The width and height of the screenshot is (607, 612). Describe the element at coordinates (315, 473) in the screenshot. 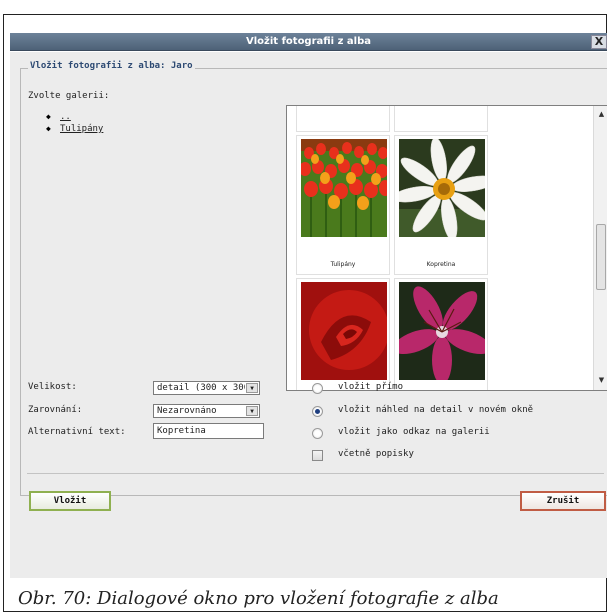

I see `divider` at that location.